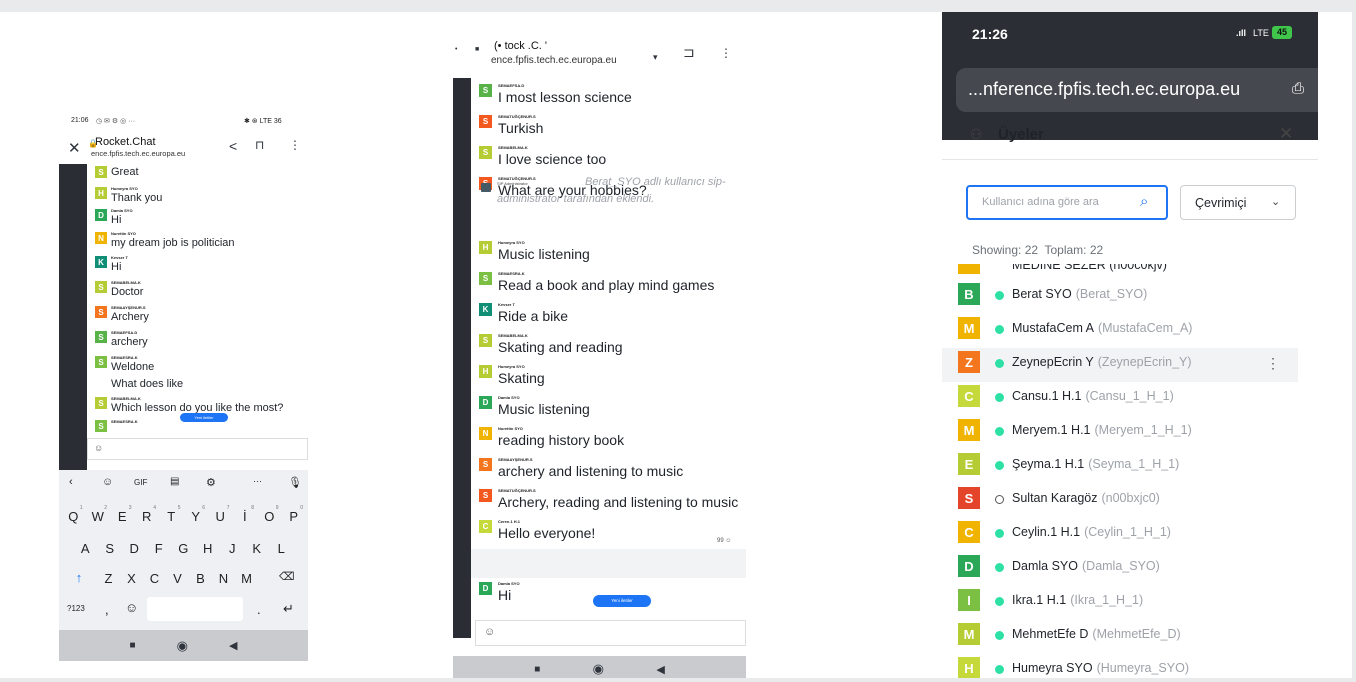 The height and width of the screenshot is (682, 1356). Describe the element at coordinates (724, 541) in the screenshot. I see `reaction-icon: 99 ☺` at that location.